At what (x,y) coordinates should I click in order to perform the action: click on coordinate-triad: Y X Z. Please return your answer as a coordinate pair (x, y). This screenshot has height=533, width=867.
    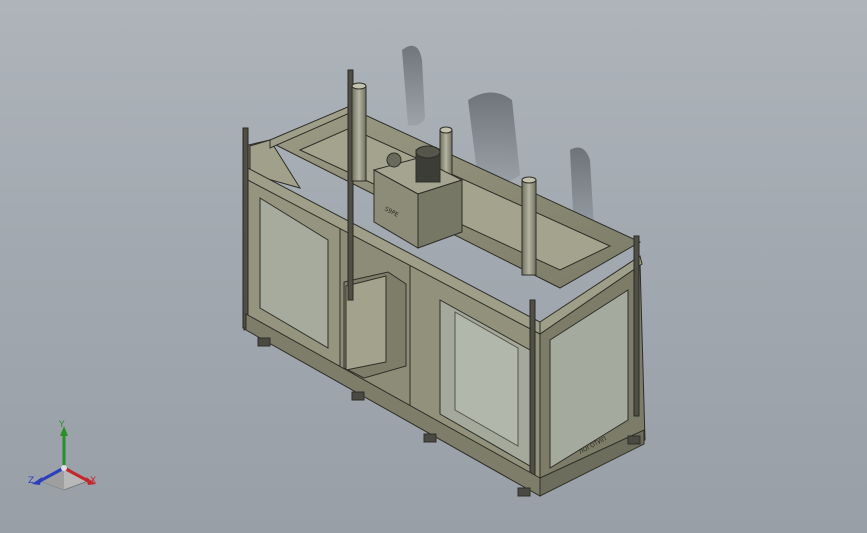
    Looking at the image, I should click on (67, 458).